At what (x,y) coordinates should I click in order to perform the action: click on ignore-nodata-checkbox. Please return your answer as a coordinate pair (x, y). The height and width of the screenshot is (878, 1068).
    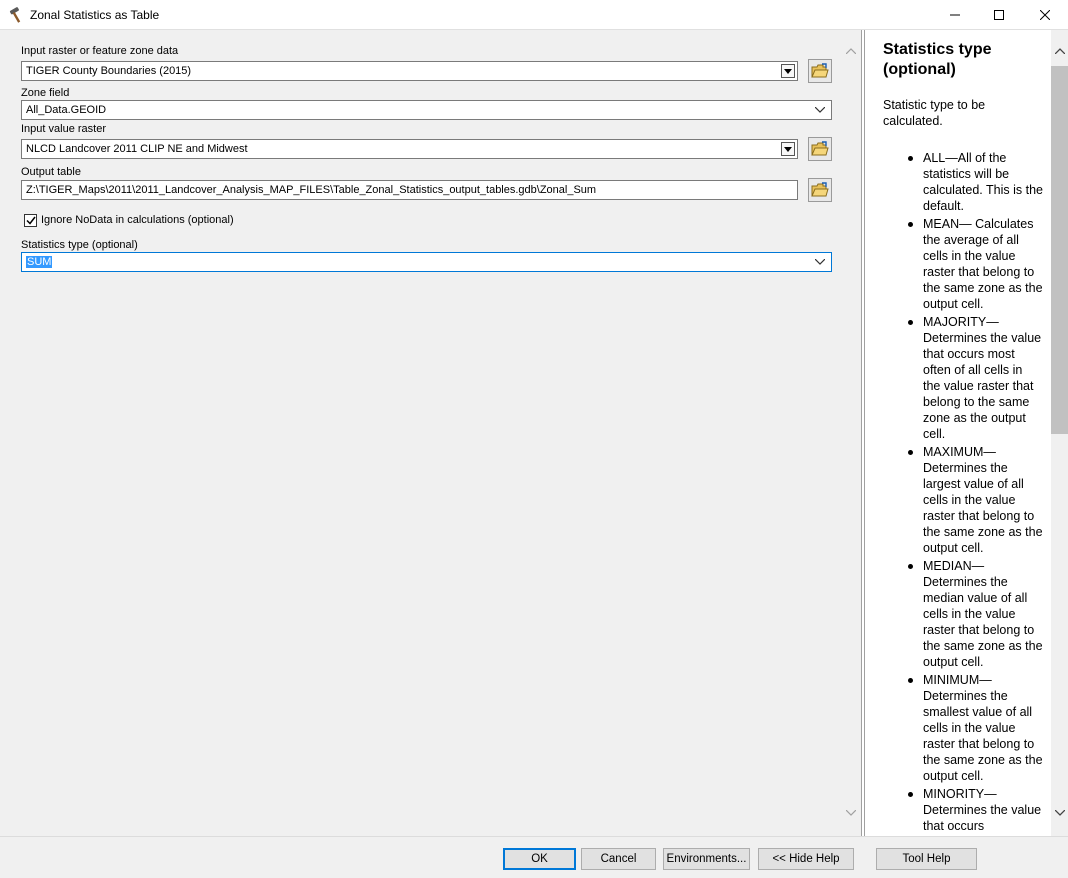
    Looking at the image, I should click on (30, 220).